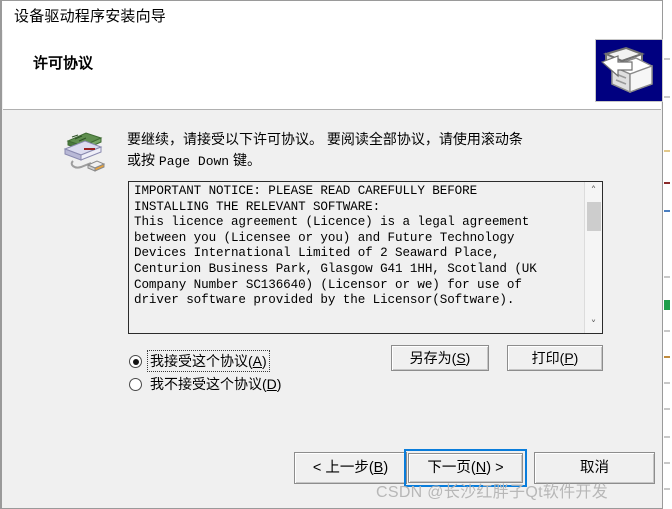 The image size is (672, 509). I want to click on print-button: 打印(P), so click(555, 358).